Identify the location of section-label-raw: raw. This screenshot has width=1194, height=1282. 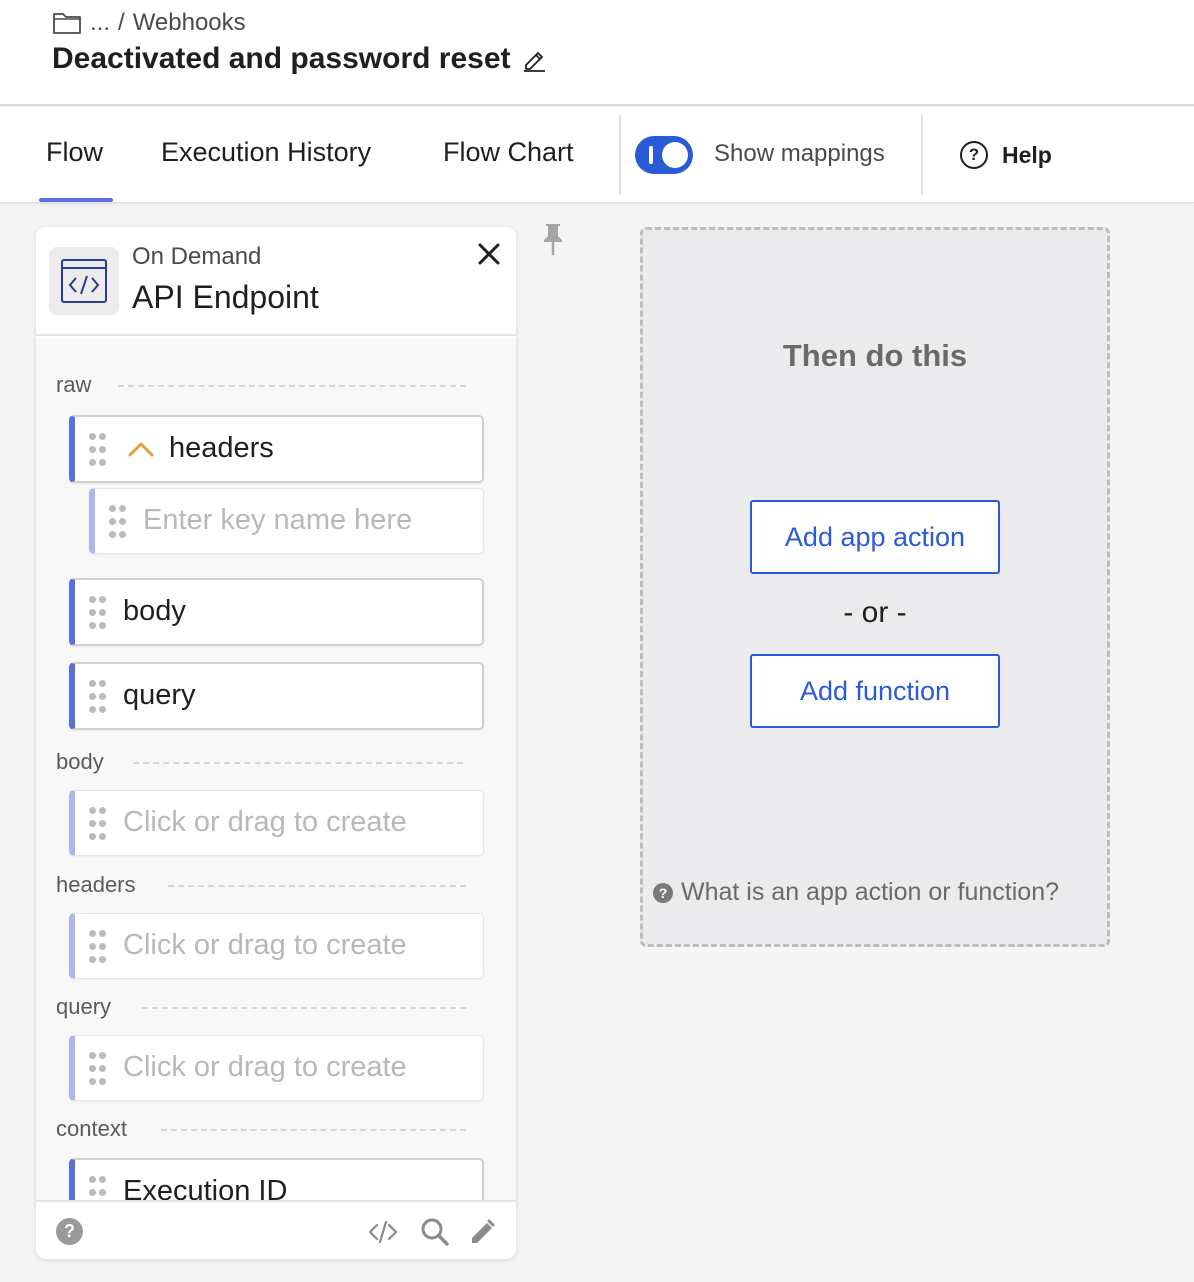
(74, 384).